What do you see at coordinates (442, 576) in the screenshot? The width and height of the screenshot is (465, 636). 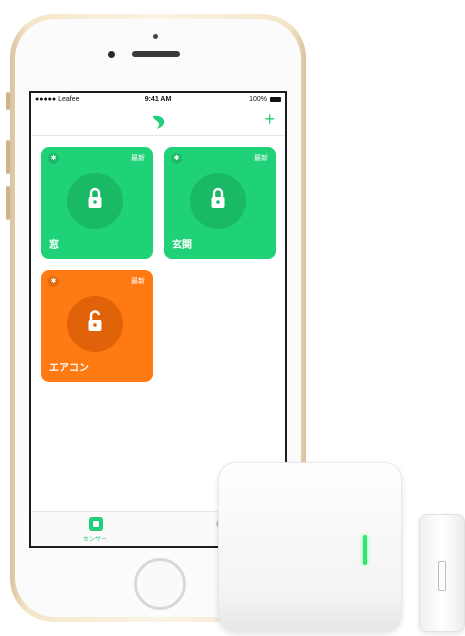 I see `sensor-slot` at bounding box center [442, 576].